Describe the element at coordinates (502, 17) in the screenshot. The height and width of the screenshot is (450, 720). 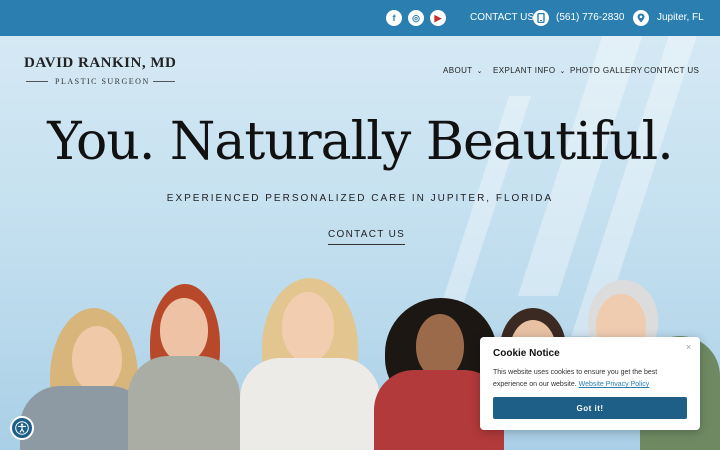
I see `topbar-contact-link: CONTACT US` at that location.